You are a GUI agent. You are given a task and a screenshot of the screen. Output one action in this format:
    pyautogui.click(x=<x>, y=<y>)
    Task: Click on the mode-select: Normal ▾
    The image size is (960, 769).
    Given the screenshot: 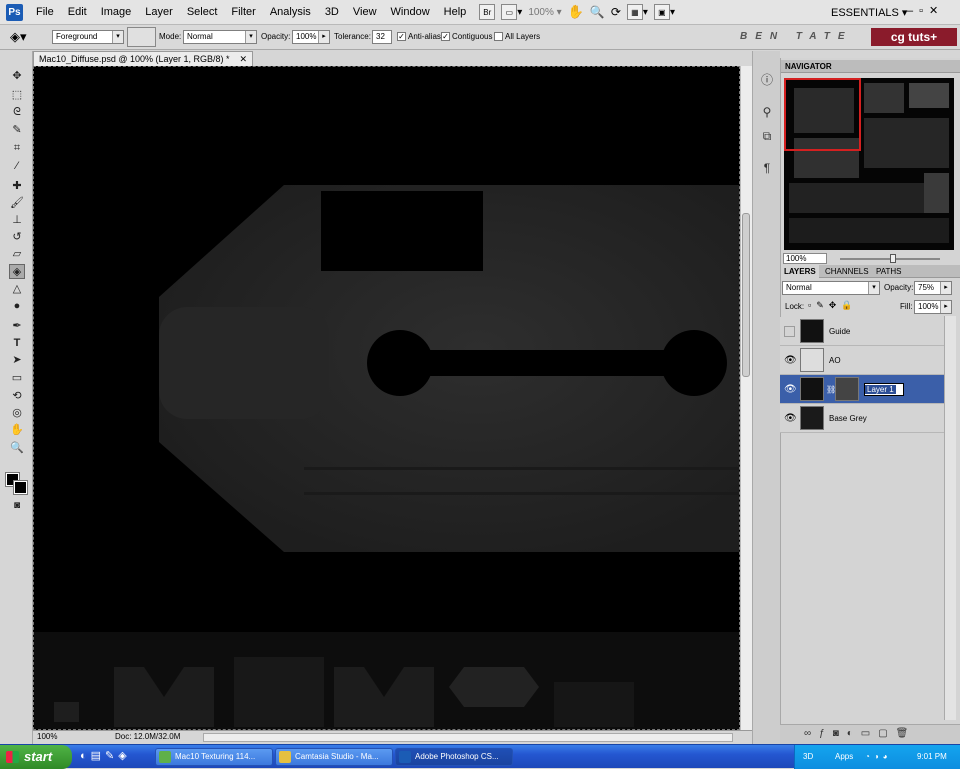 What is the action you would take?
    pyautogui.click(x=220, y=37)
    